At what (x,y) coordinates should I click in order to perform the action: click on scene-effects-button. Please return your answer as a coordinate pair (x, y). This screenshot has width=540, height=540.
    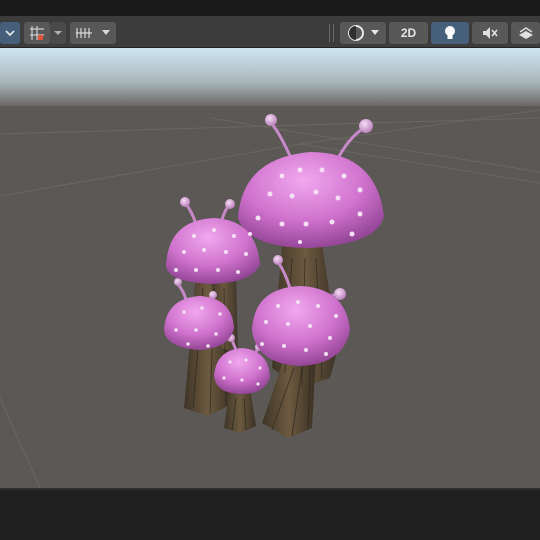
    Looking at the image, I should click on (525, 33).